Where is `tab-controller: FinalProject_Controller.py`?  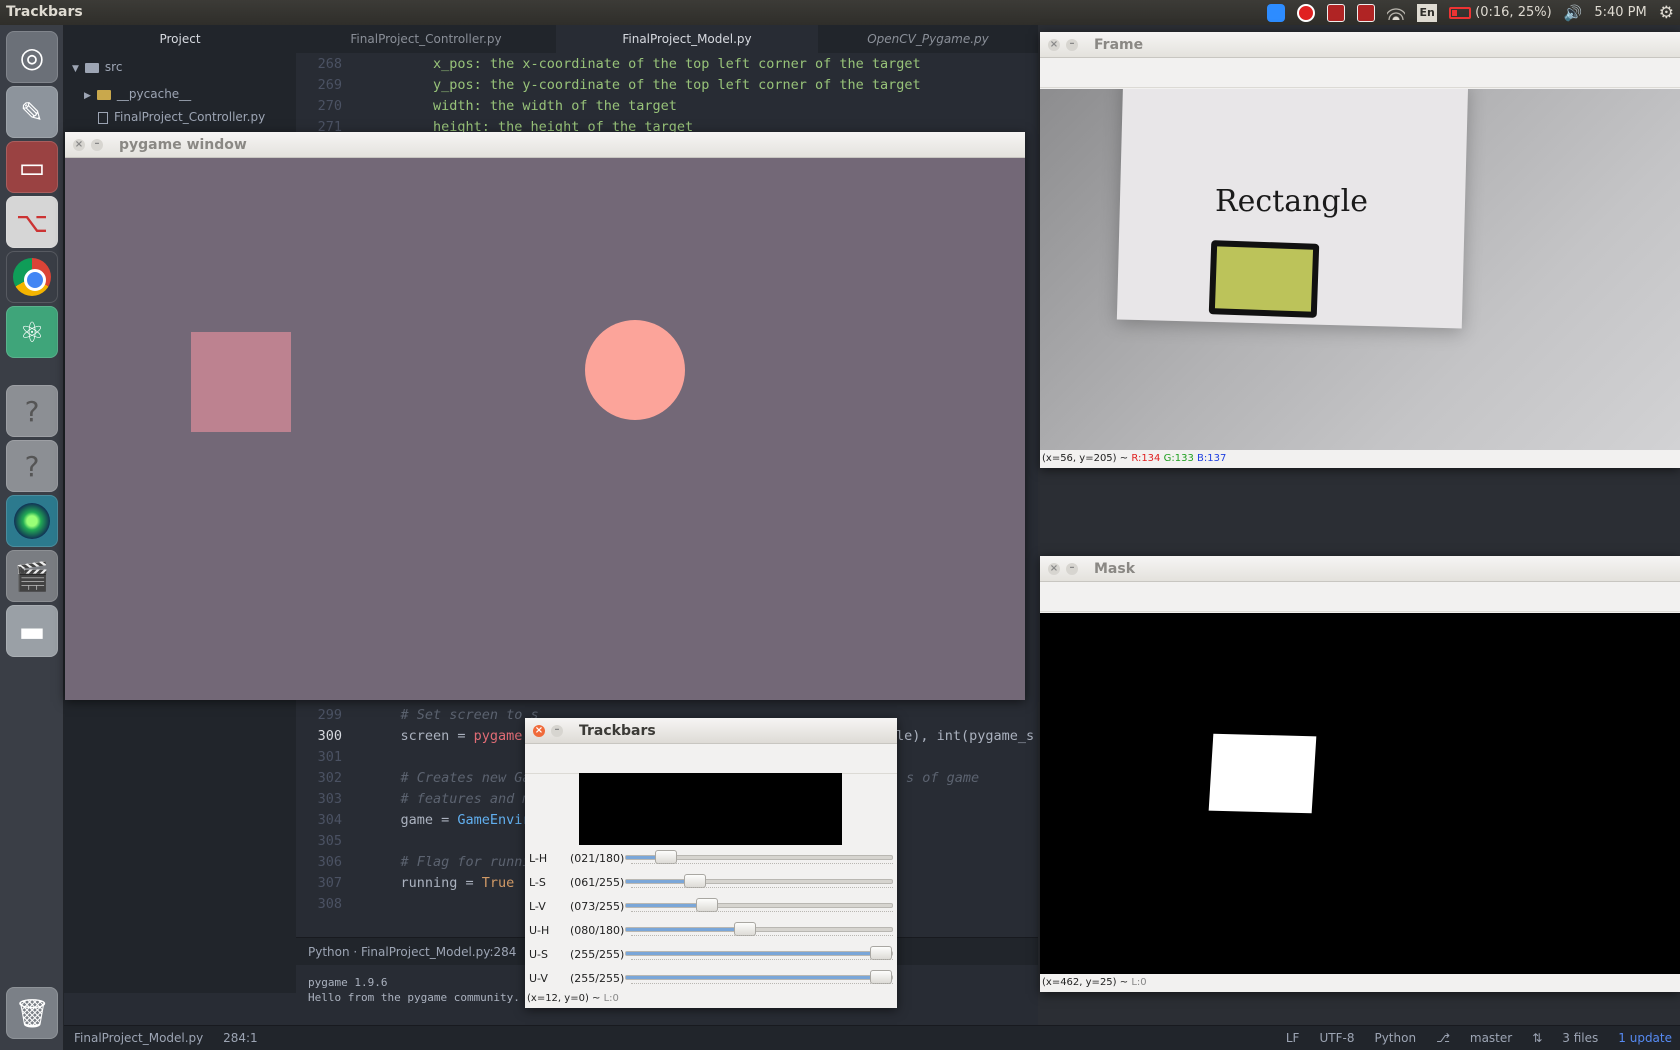 tab-controller: FinalProject_Controller.py is located at coordinates (426, 39).